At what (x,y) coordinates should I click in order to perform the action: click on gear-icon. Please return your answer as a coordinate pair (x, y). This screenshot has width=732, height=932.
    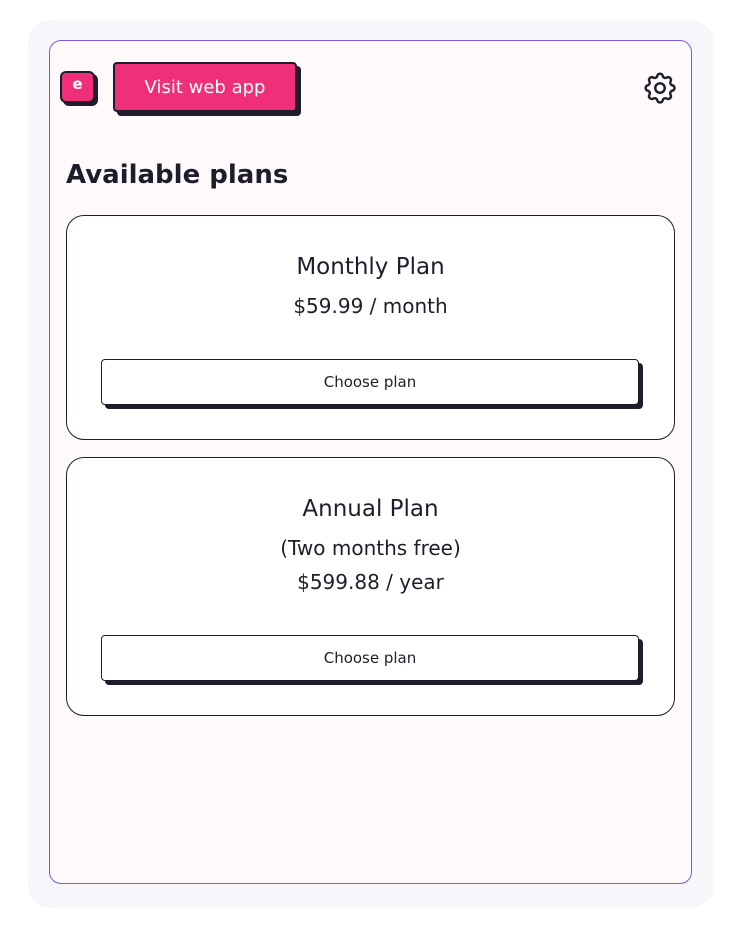
    Looking at the image, I should click on (660, 88).